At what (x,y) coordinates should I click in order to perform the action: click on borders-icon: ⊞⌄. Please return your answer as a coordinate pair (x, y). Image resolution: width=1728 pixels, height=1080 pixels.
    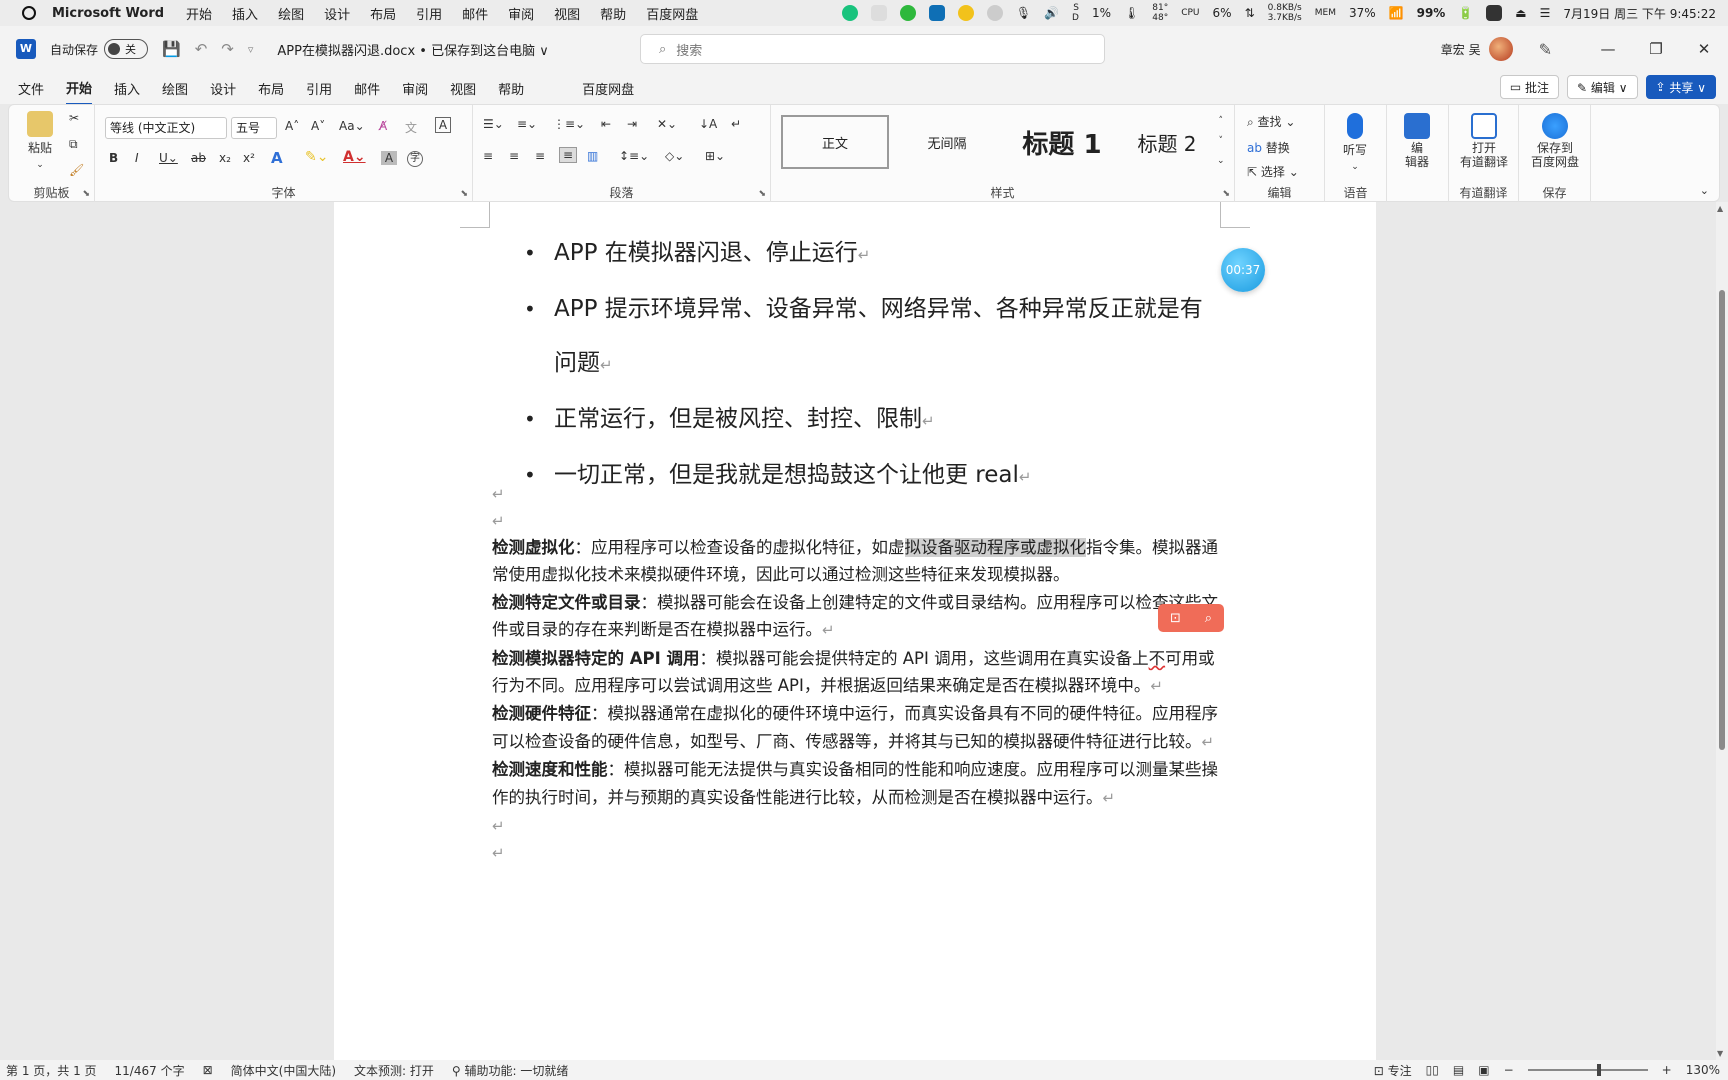
    Looking at the image, I should click on (715, 156).